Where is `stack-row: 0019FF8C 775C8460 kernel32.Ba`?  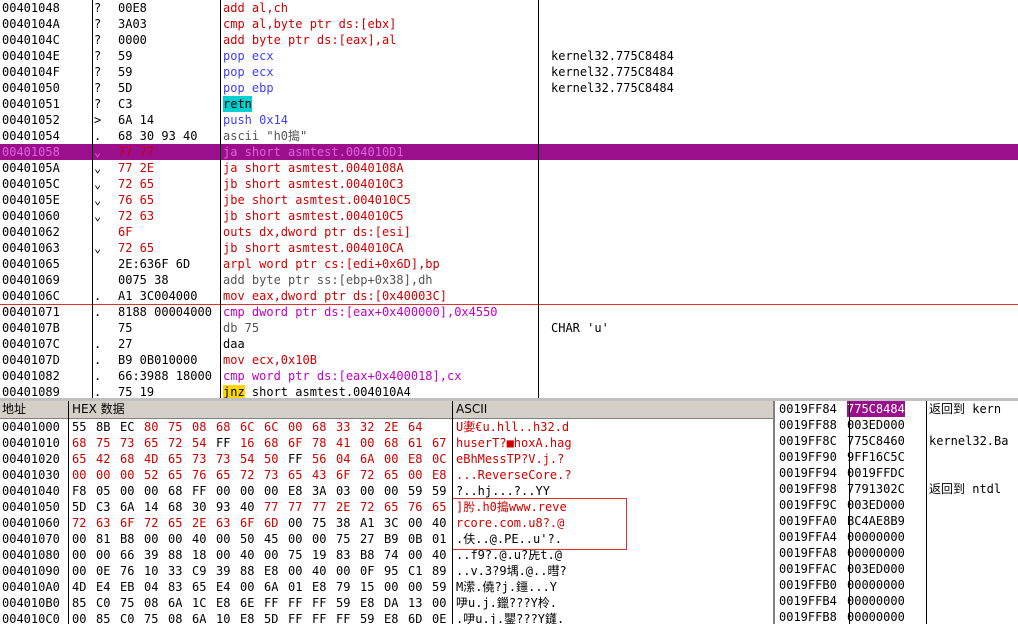 stack-row: 0019FF8C 775C8460 kernel32.Ba is located at coordinates (896, 441).